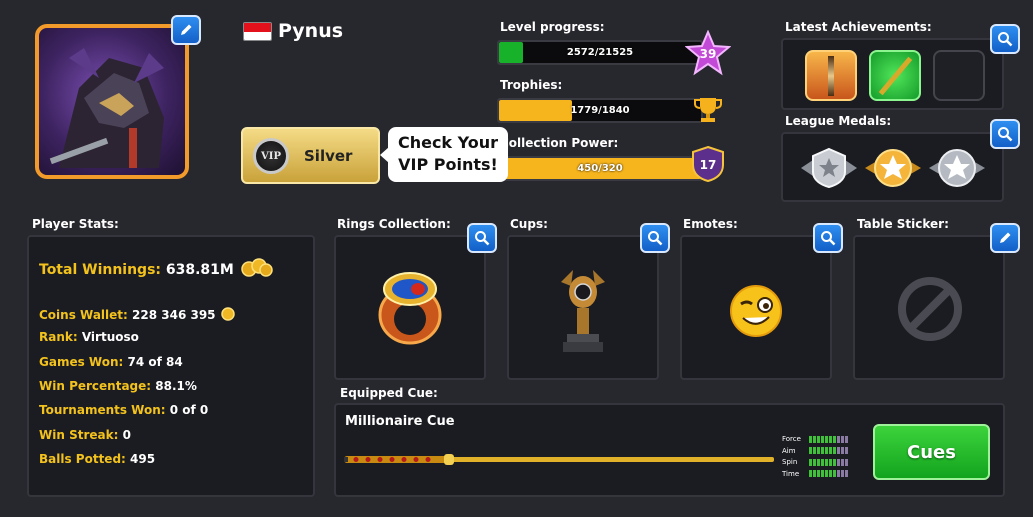 This screenshot has width=1033, height=517. Describe the element at coordinates (75, 224) in the screenshot. I see `player-stats-label: Player Stats:` at that location.